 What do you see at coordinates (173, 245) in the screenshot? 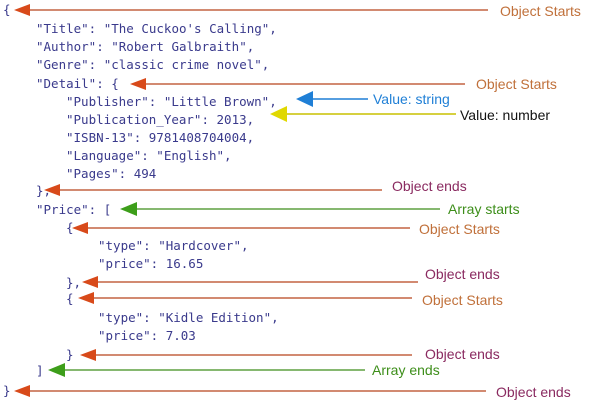
I see `code-line-hardcover-type: "type": "Hardcover",` at bounding box center [173, 245].